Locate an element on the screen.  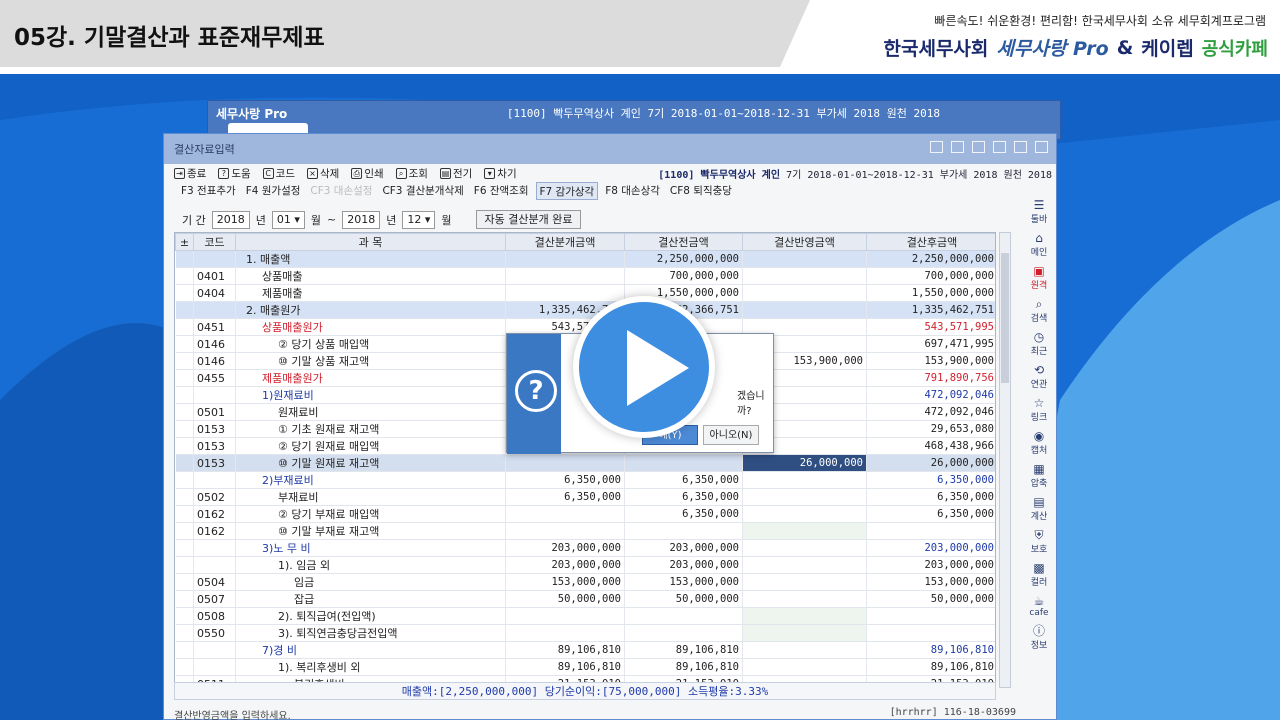
row-entry-amount: 203,000,000 is located at coordinates (565, 565).